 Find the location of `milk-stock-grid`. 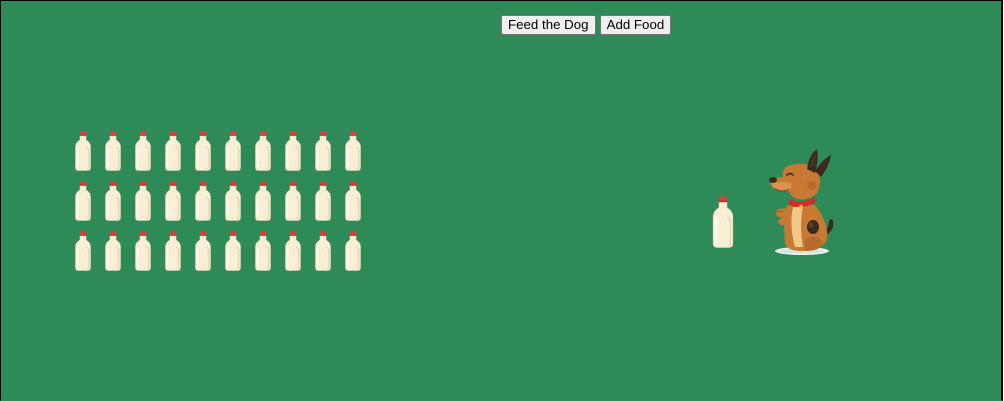

milk-stock-grid is located at coordinates (218, 201).